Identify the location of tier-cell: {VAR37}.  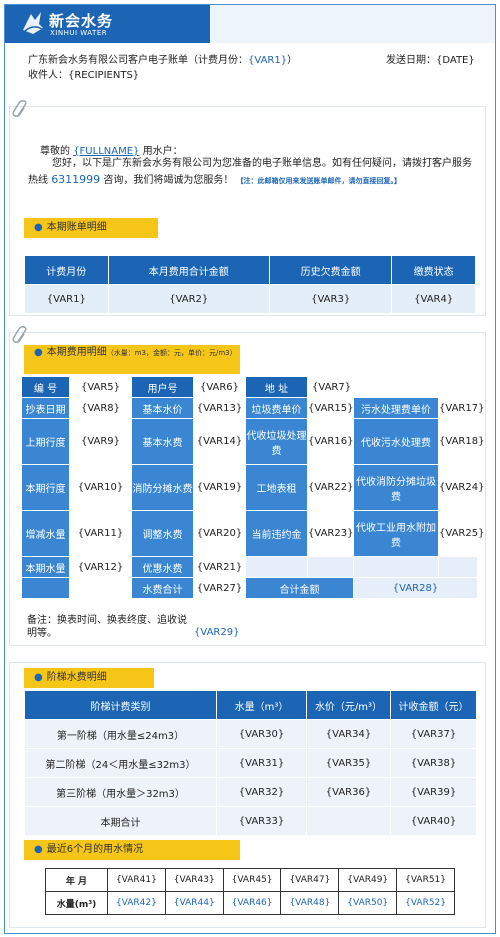
(433, 734).